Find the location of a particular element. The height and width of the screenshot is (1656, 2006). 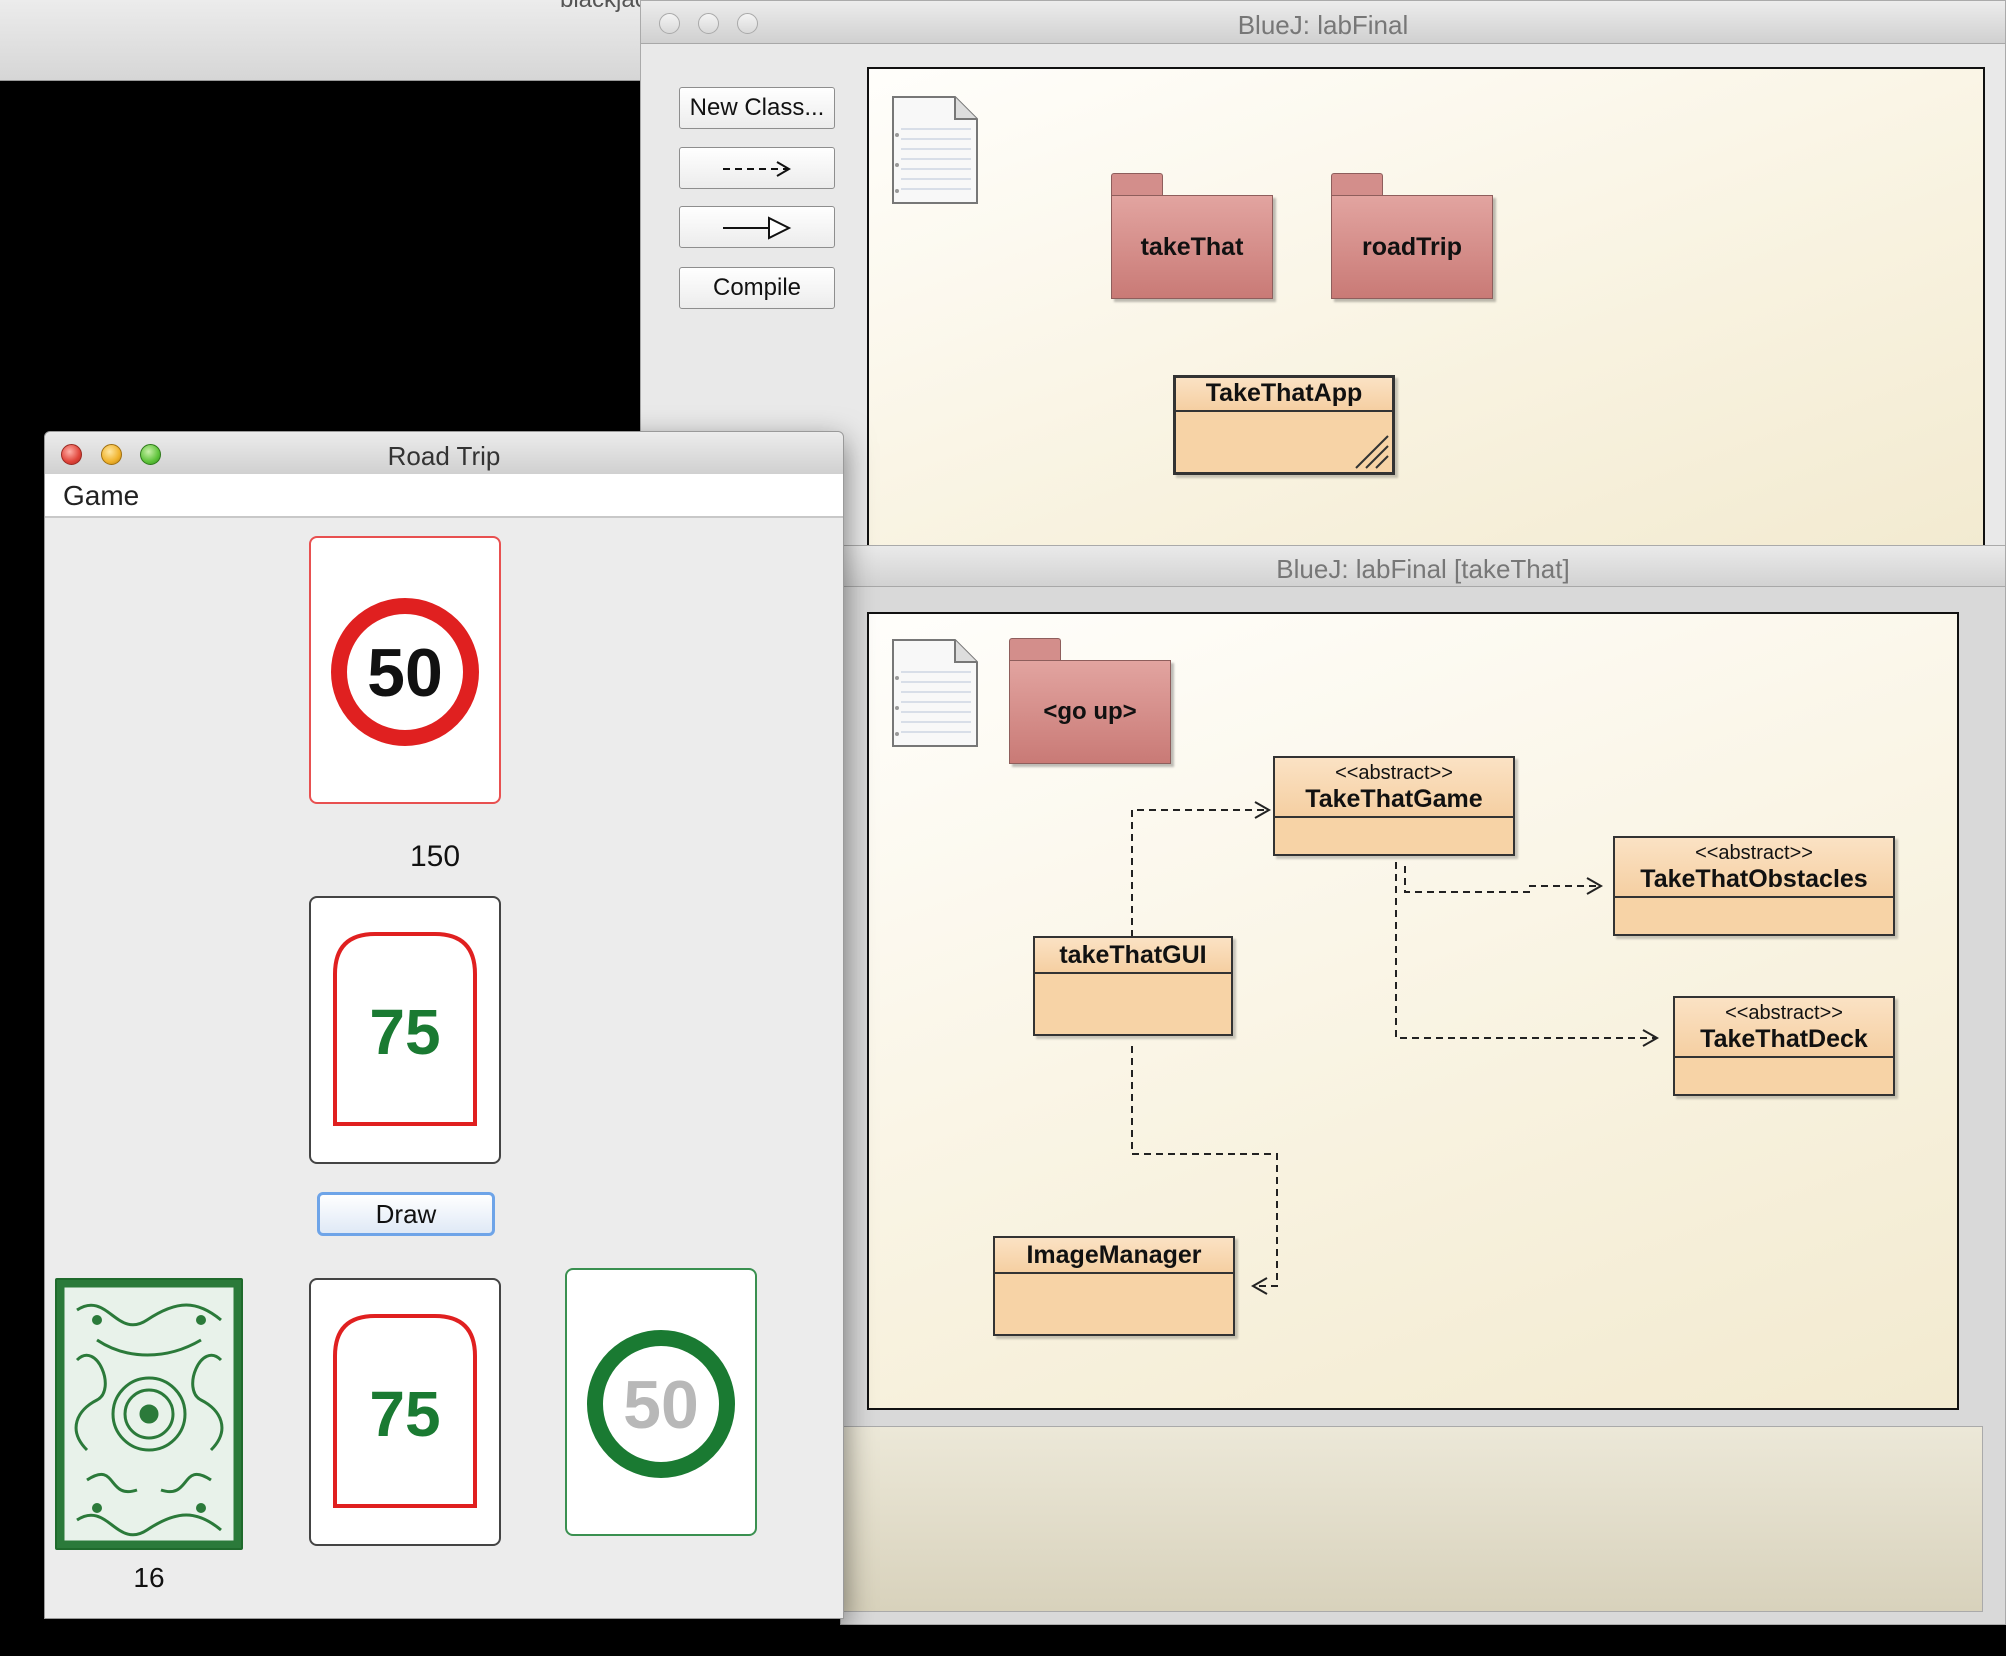

menu-bar: Game is located at coordinates (444, 496).